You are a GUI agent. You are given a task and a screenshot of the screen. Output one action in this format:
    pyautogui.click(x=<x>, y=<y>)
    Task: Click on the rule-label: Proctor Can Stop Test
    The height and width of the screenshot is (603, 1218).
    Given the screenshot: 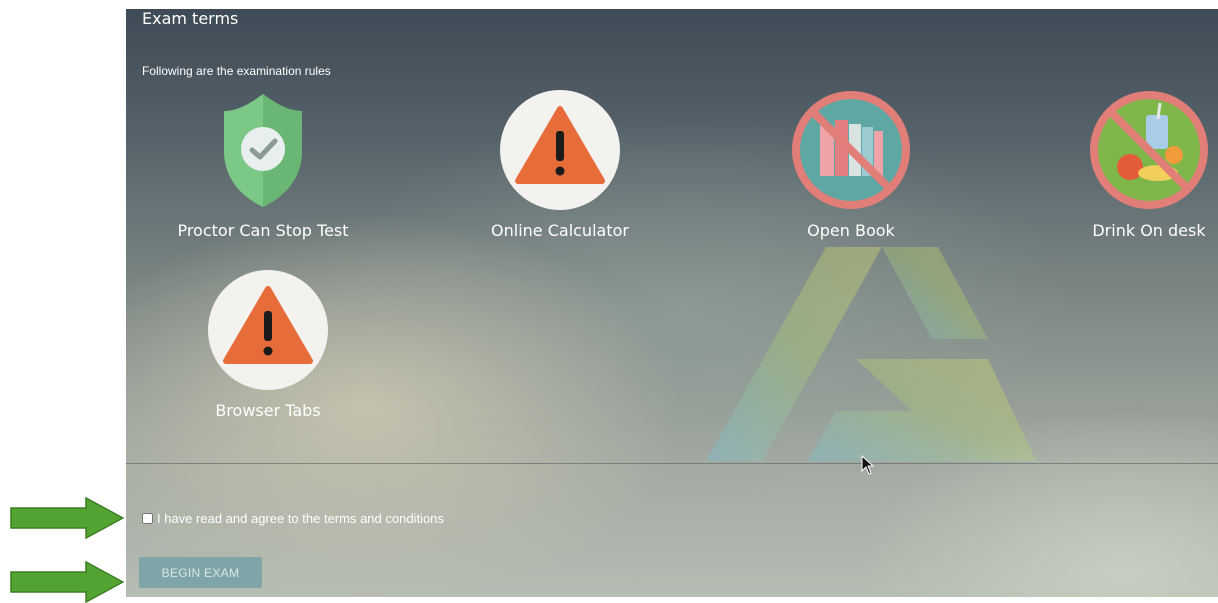 What is the action you would take?
    pyautogui.click(x=263, y=230)
    